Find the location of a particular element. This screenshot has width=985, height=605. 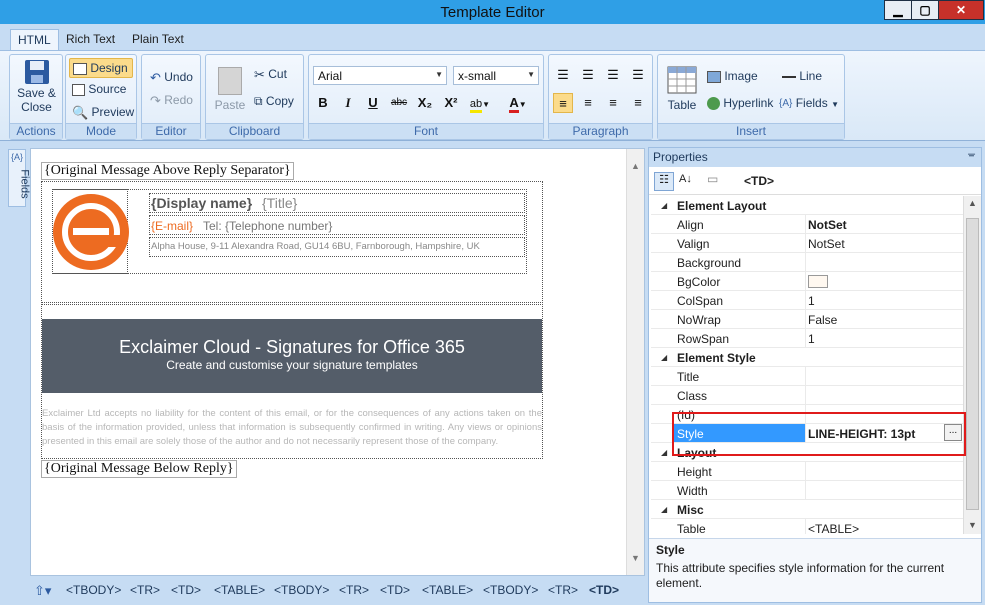

close-button: ✕ is located at coordinates (961, 10).